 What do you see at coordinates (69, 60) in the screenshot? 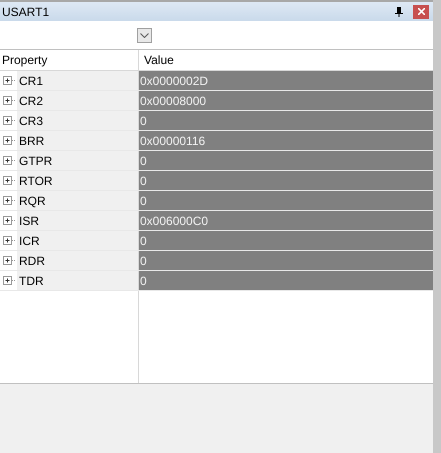
I see `column-header: Property` at bounding box center [69, 60].